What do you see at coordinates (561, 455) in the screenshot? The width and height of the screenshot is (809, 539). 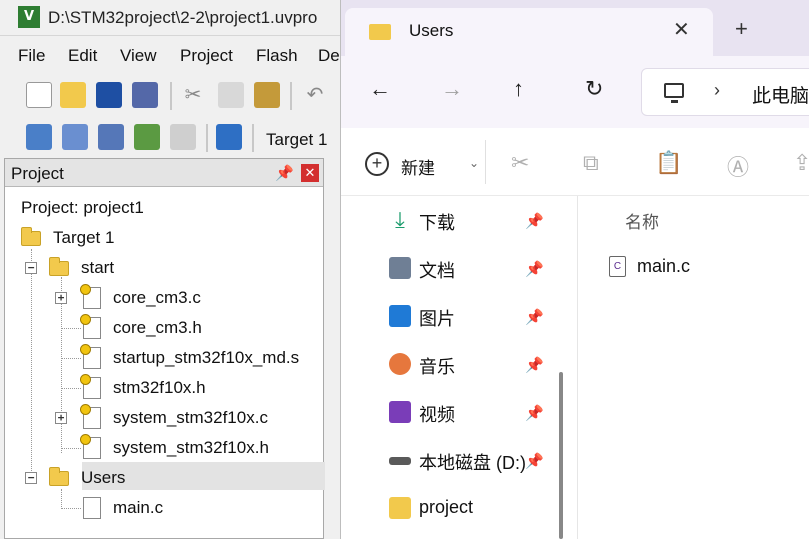 I see `scrollbar` at bounding box center [561, 455].